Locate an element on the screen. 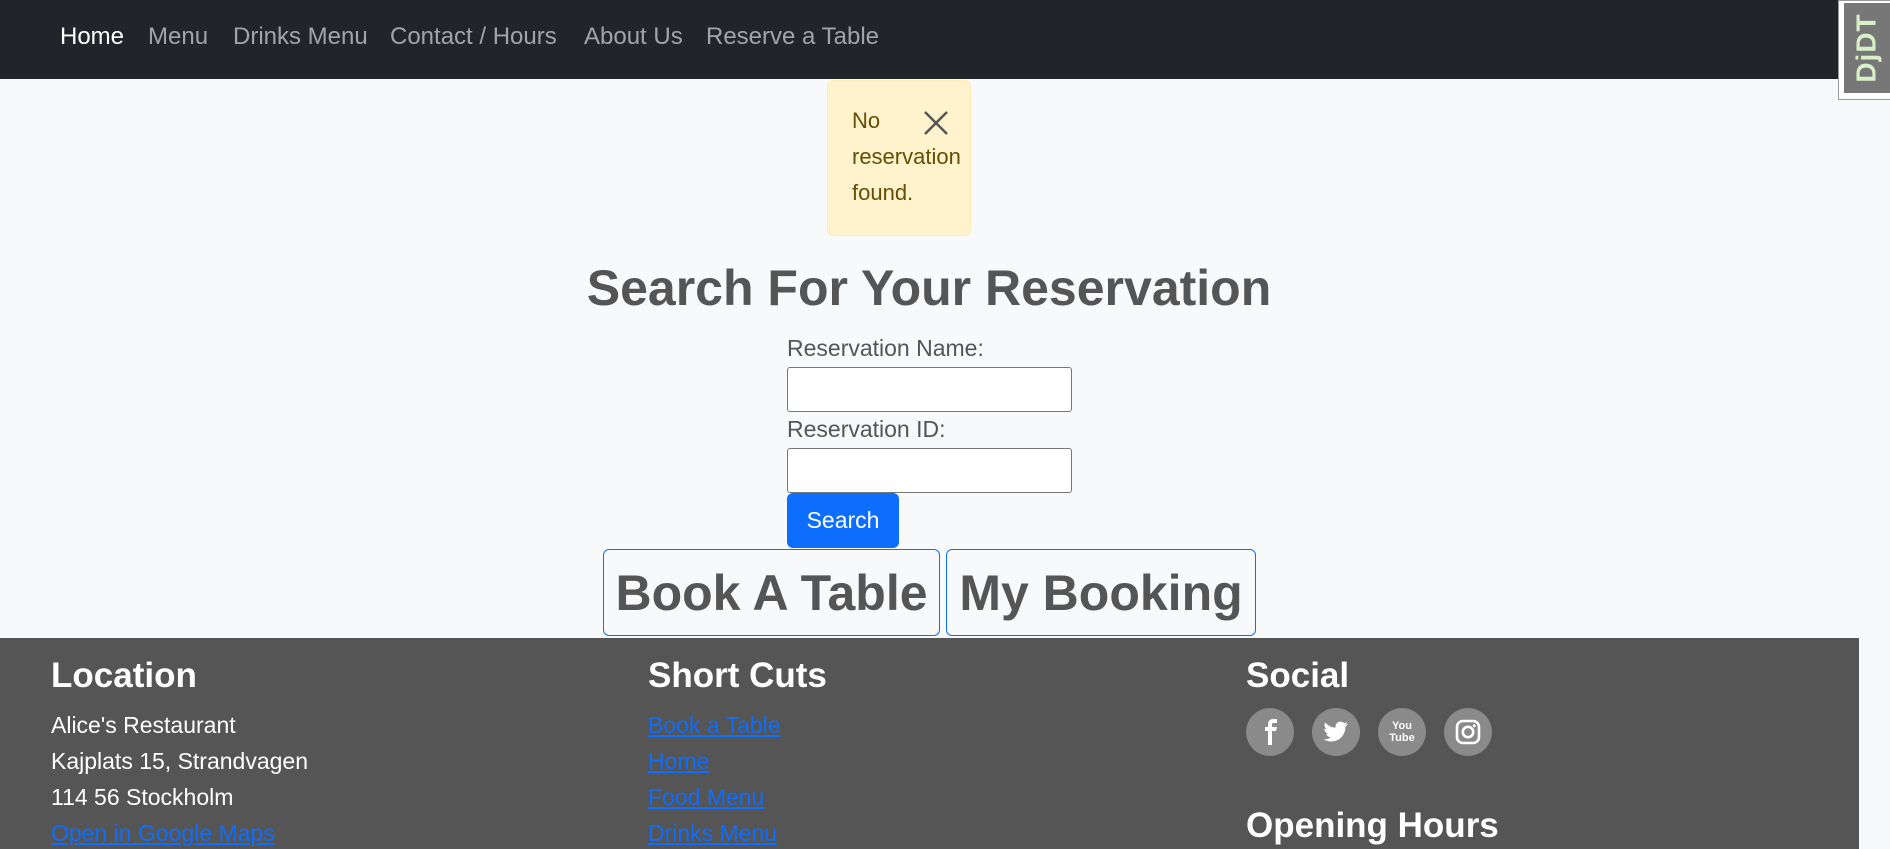  facebook-icon is located at coordinates (1270, 732).